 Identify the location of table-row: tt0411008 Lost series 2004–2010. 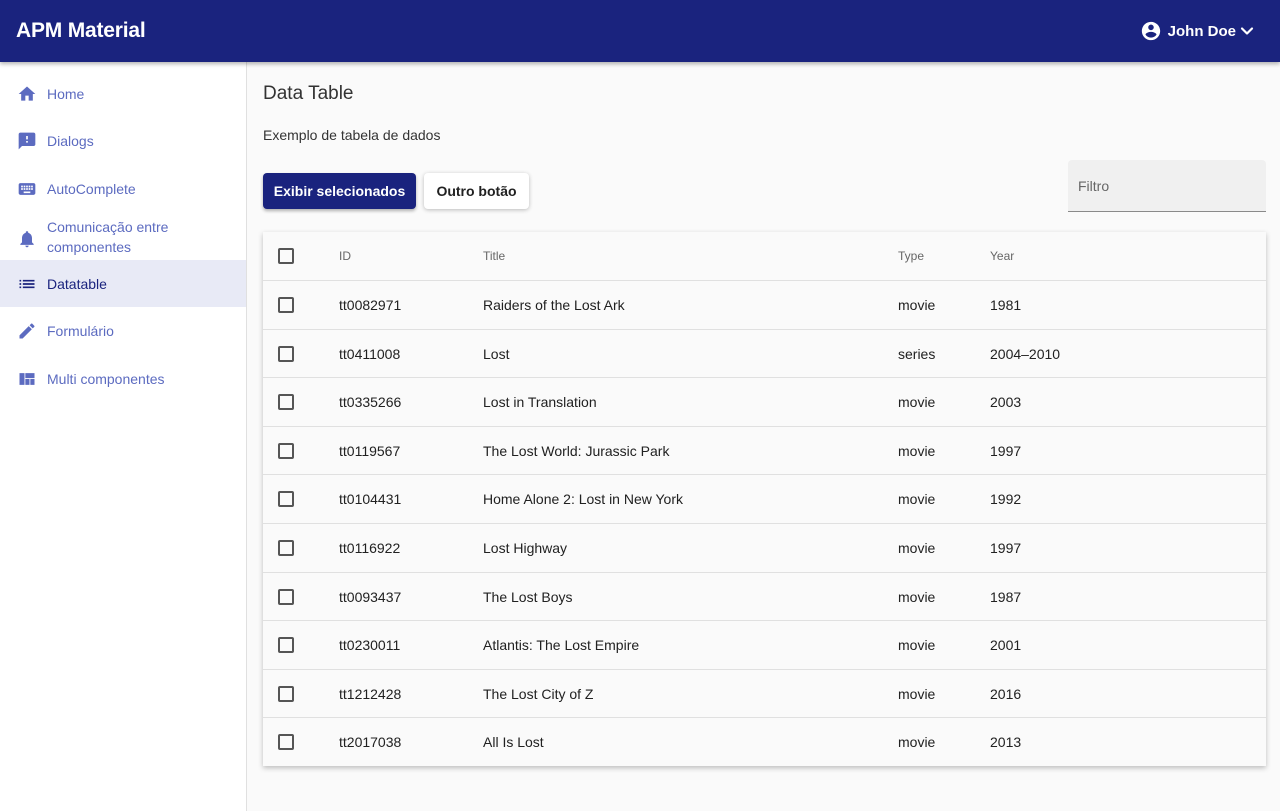
(764, 354).